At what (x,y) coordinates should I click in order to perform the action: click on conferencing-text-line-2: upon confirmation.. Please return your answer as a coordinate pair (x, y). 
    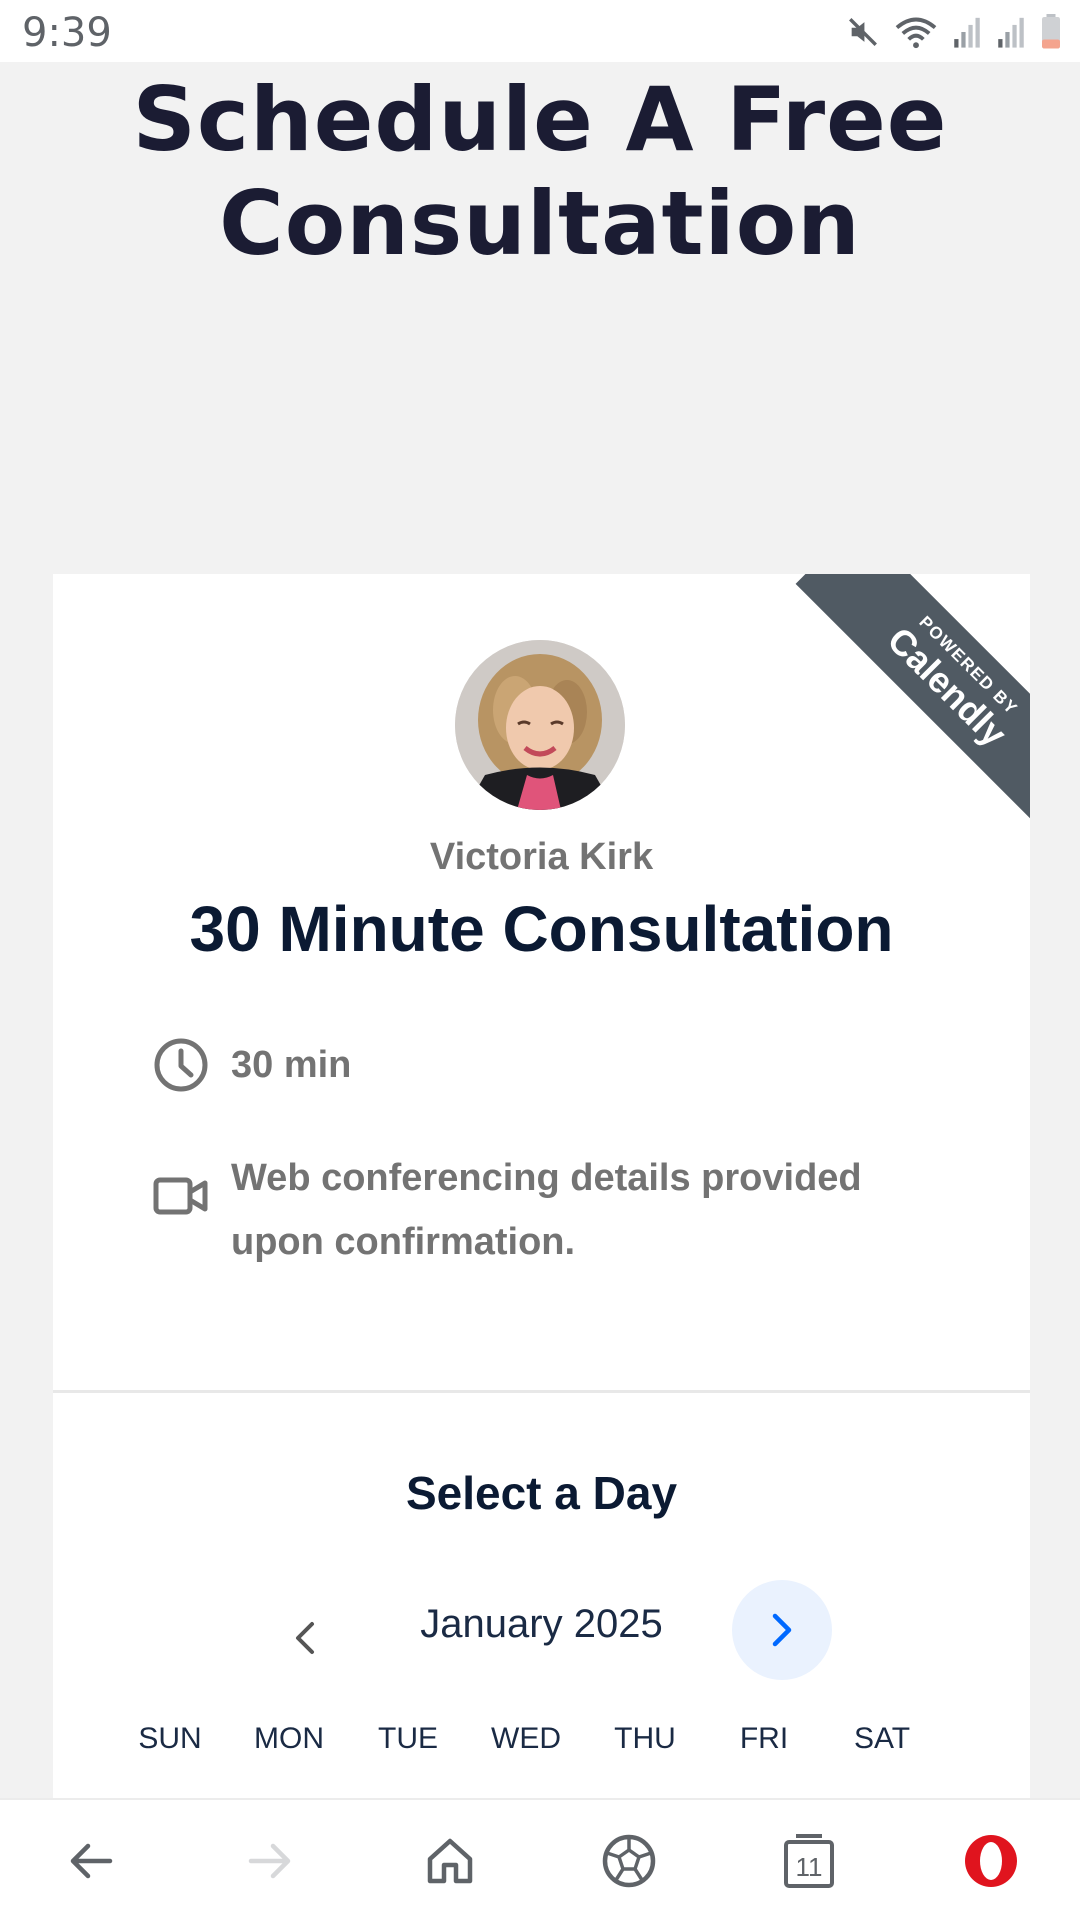
    Looking at the image, I should click on (403, 1242).